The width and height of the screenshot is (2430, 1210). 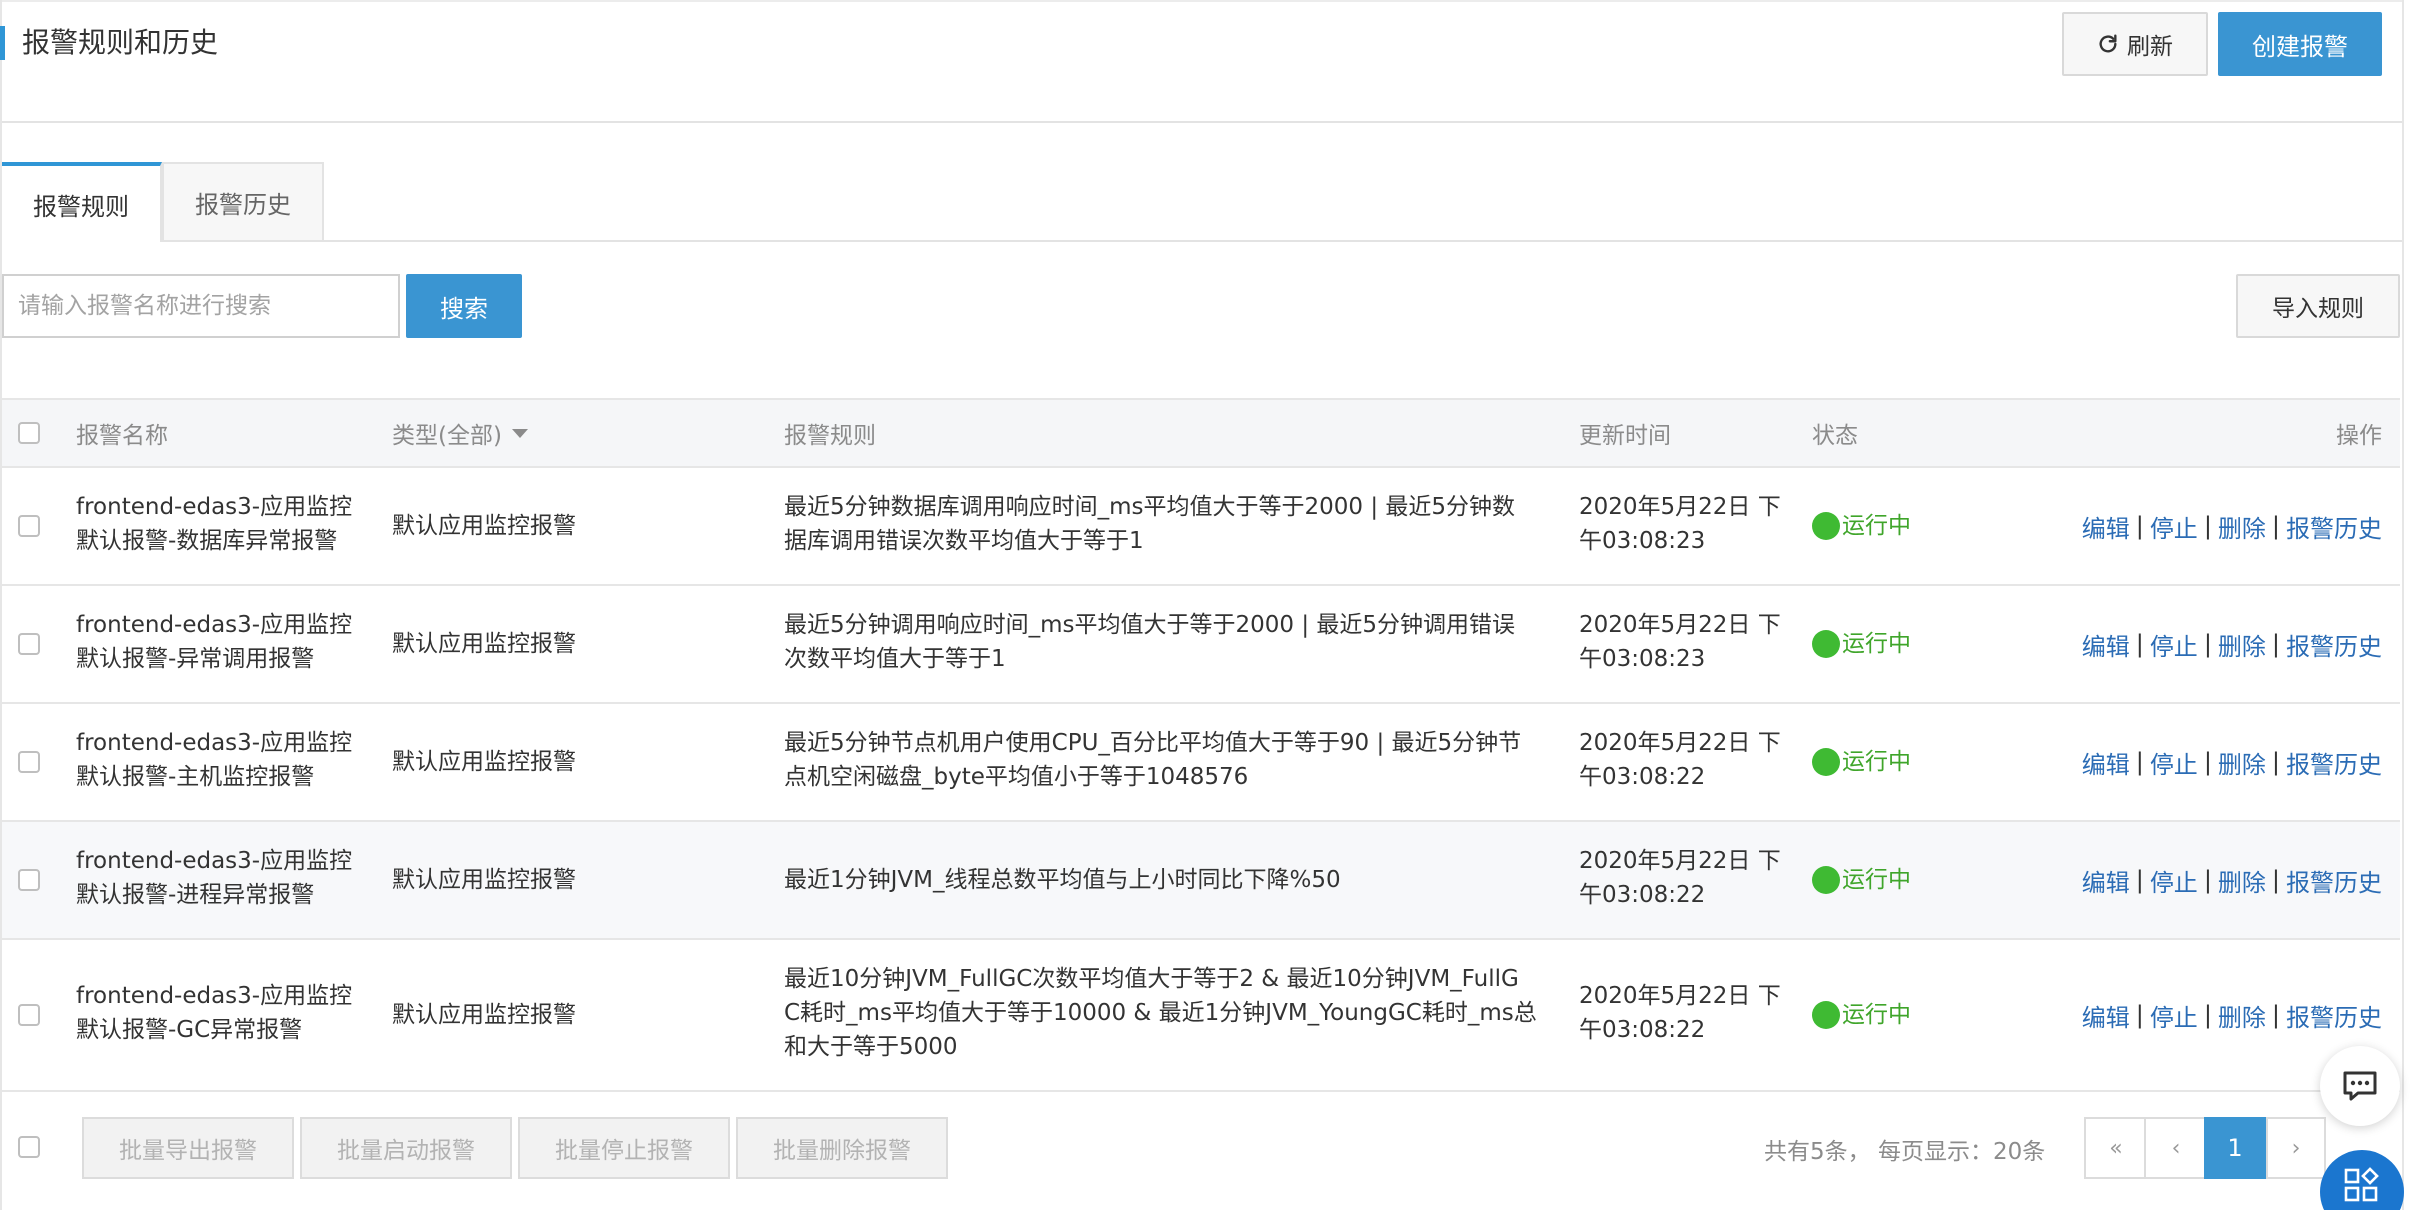 I want to click on app-grid-button, so click(x=2362, y=1180).